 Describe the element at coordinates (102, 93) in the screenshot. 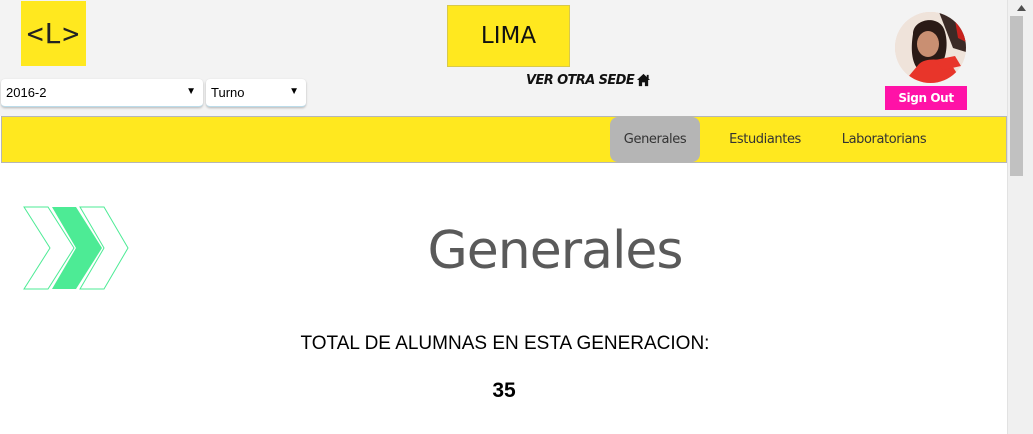

I see `semester-select: 2016-2 ▼` at that location.